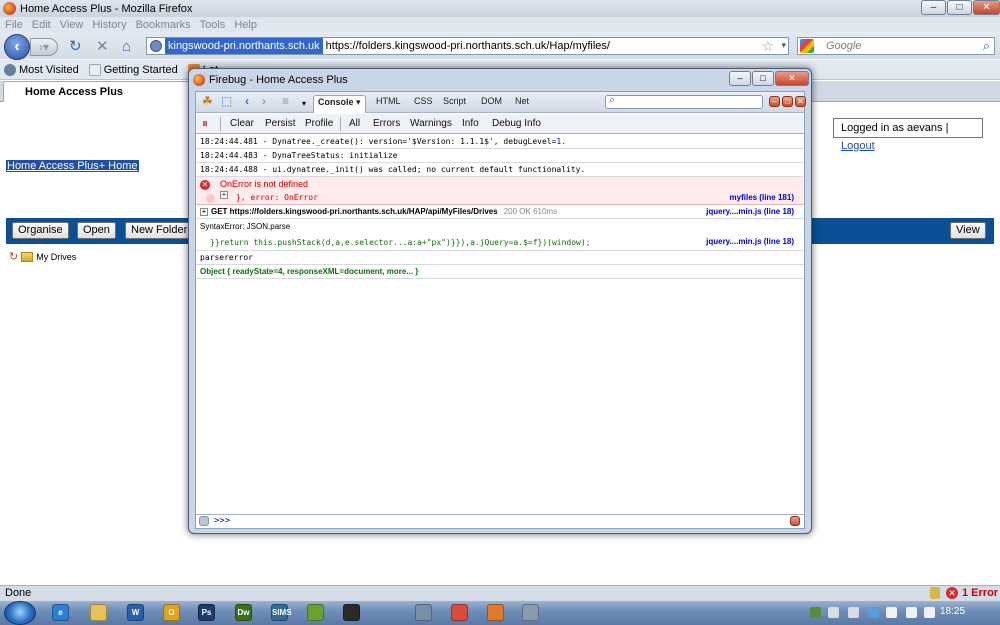  Describe the element at coordinates (980, 593) in the screenshot. I see `error-count: 1 Error` at that location.